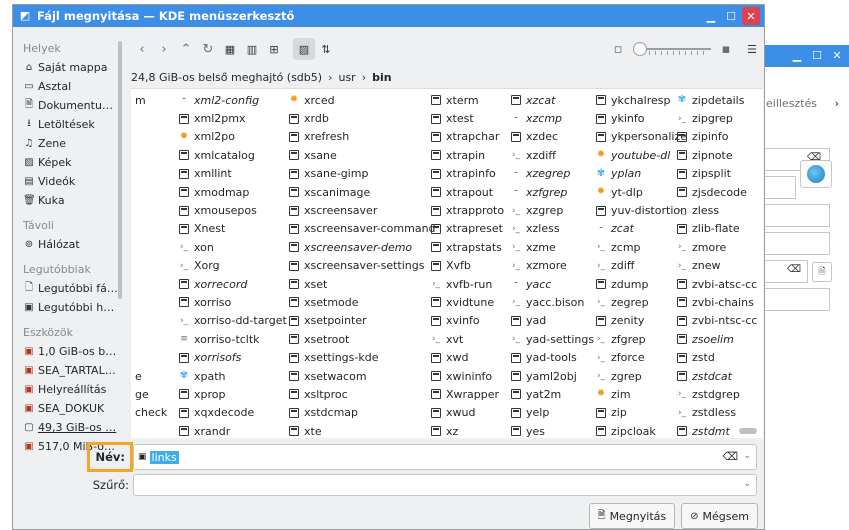 The width and height of the screenshot is (849, 530). I want to click on tree-view-icon: ⊞, so click(274, 49).